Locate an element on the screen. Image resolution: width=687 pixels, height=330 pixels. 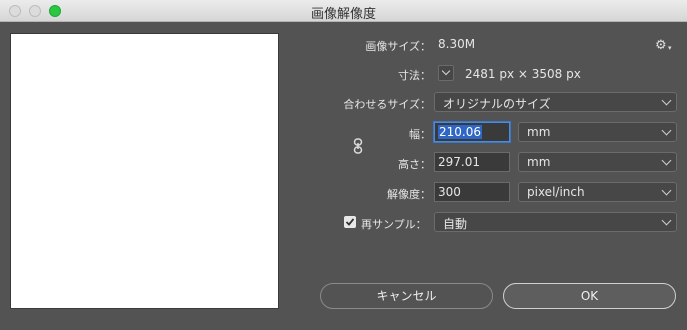
height-input: 297.01 is located at coordinates (472, 162).